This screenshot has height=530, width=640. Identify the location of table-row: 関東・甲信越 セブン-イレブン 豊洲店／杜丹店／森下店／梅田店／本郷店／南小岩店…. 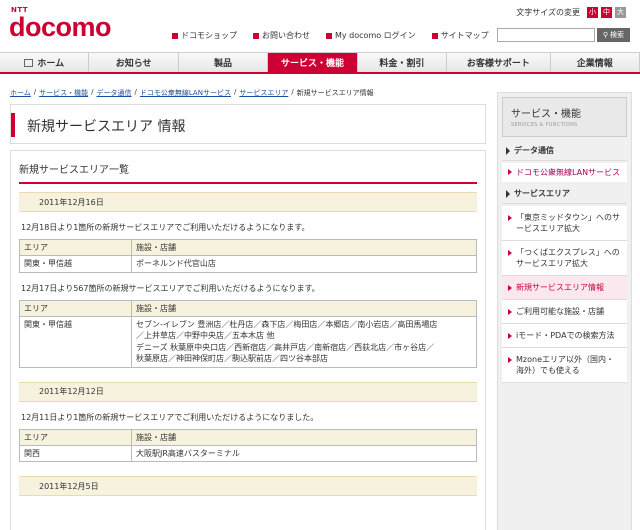
(248, 341).